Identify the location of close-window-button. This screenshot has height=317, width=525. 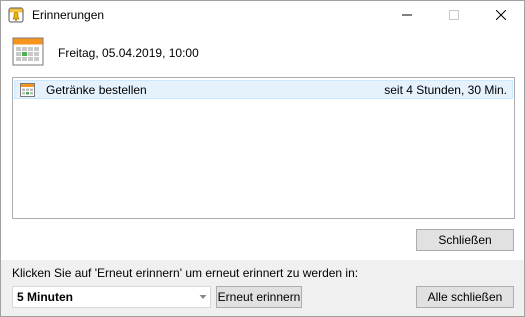
(501, 15).